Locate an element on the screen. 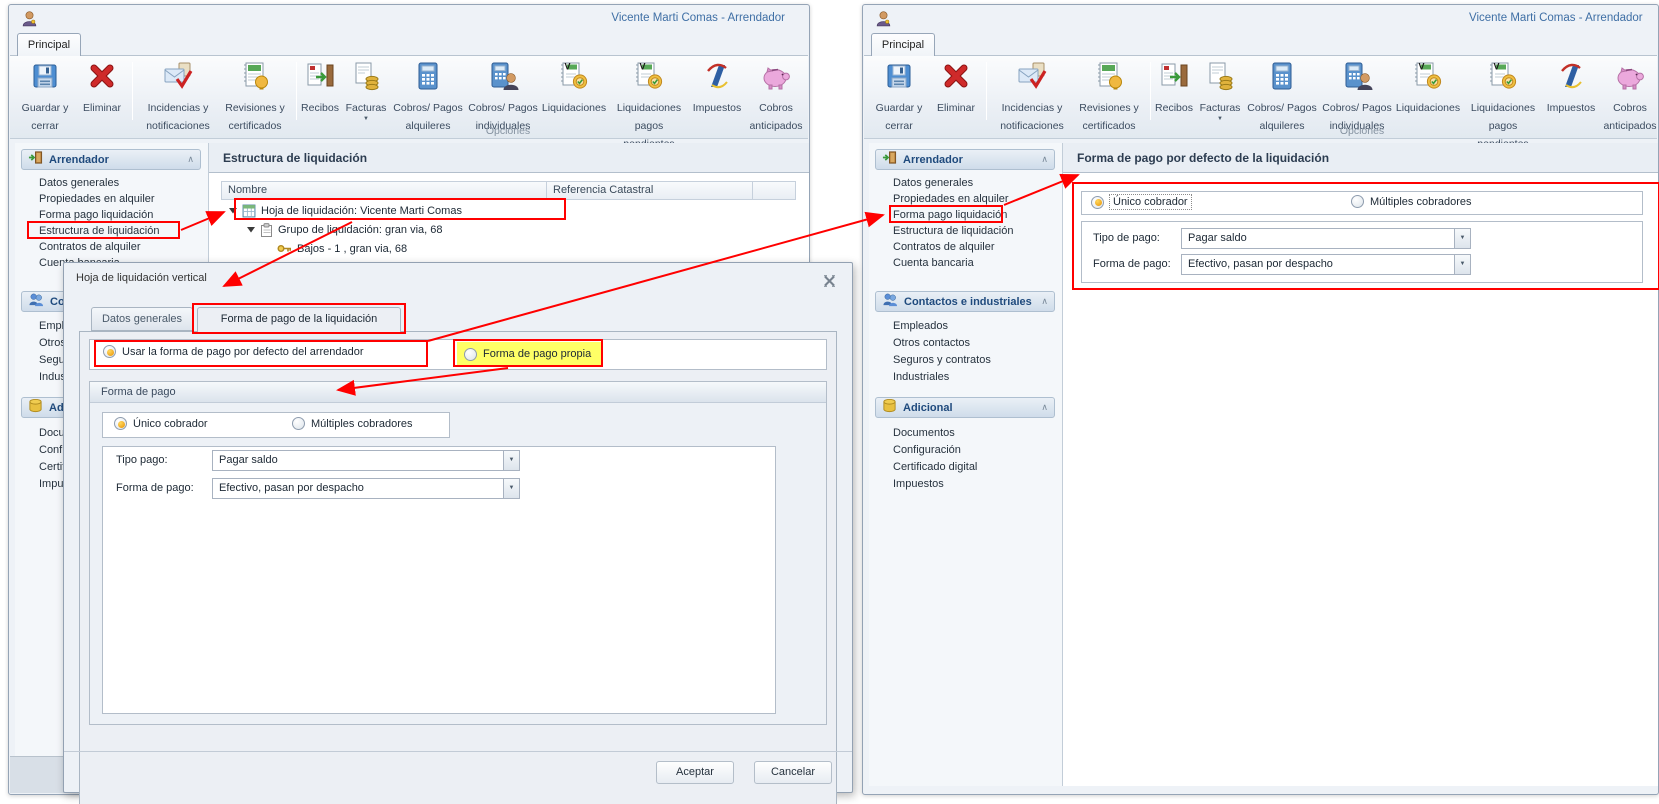  sidebar-item-documentos: Documentos is located at coordinates (924, 433).